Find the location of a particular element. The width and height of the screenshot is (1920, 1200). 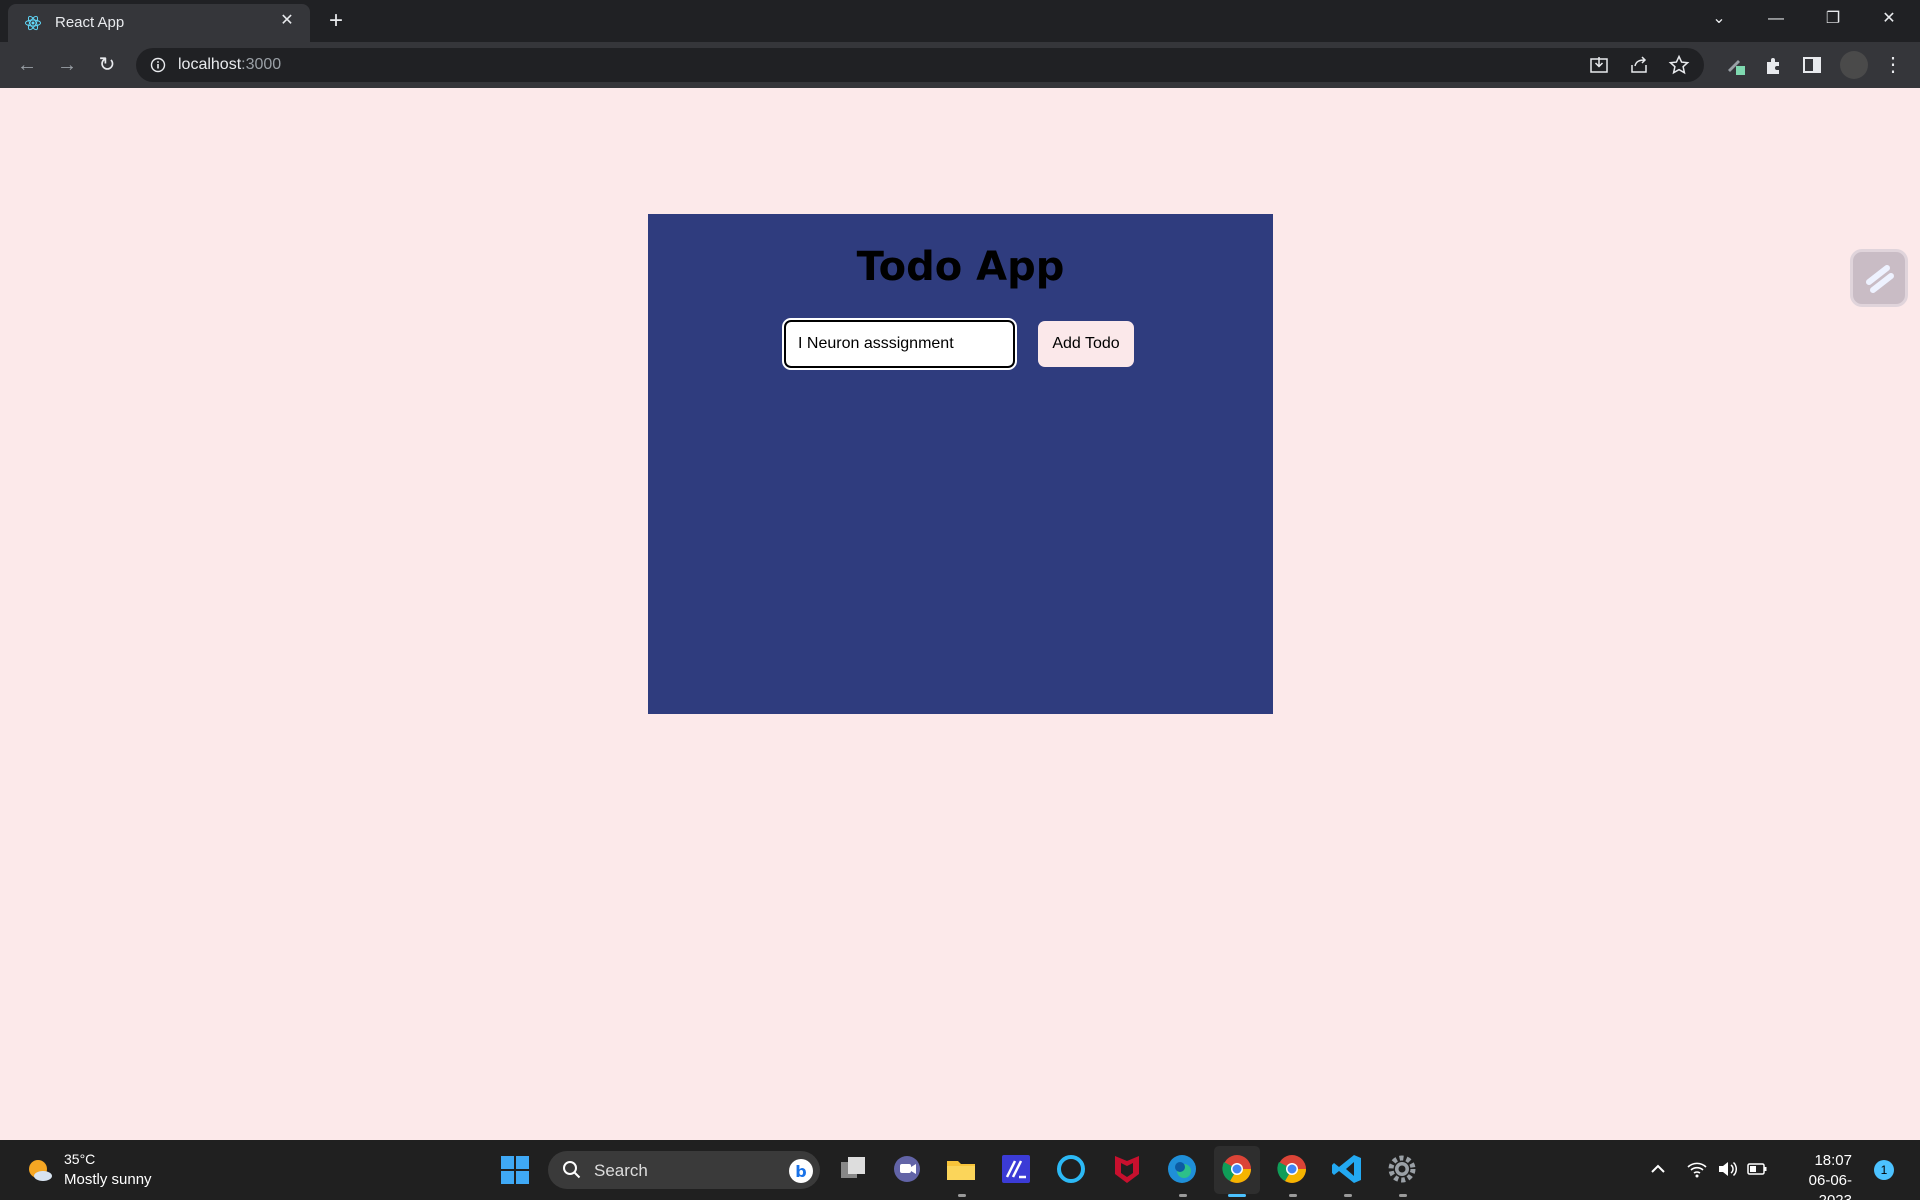

site-info-icon is located at coordinates (158, 65).